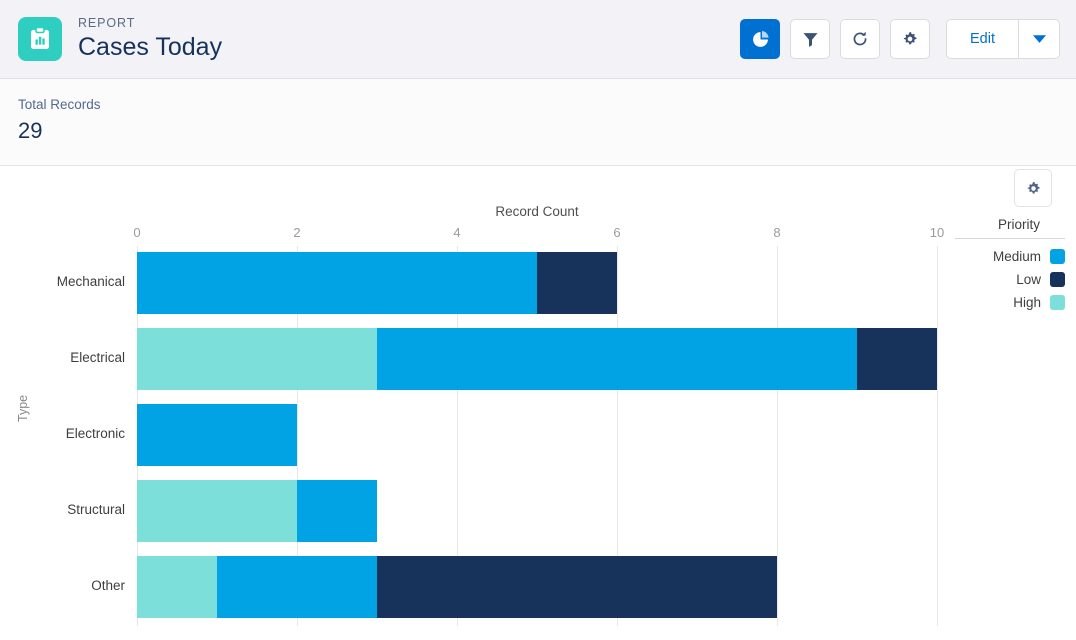  I want to click on edit-button-group: Edit, so click(1003, 39).